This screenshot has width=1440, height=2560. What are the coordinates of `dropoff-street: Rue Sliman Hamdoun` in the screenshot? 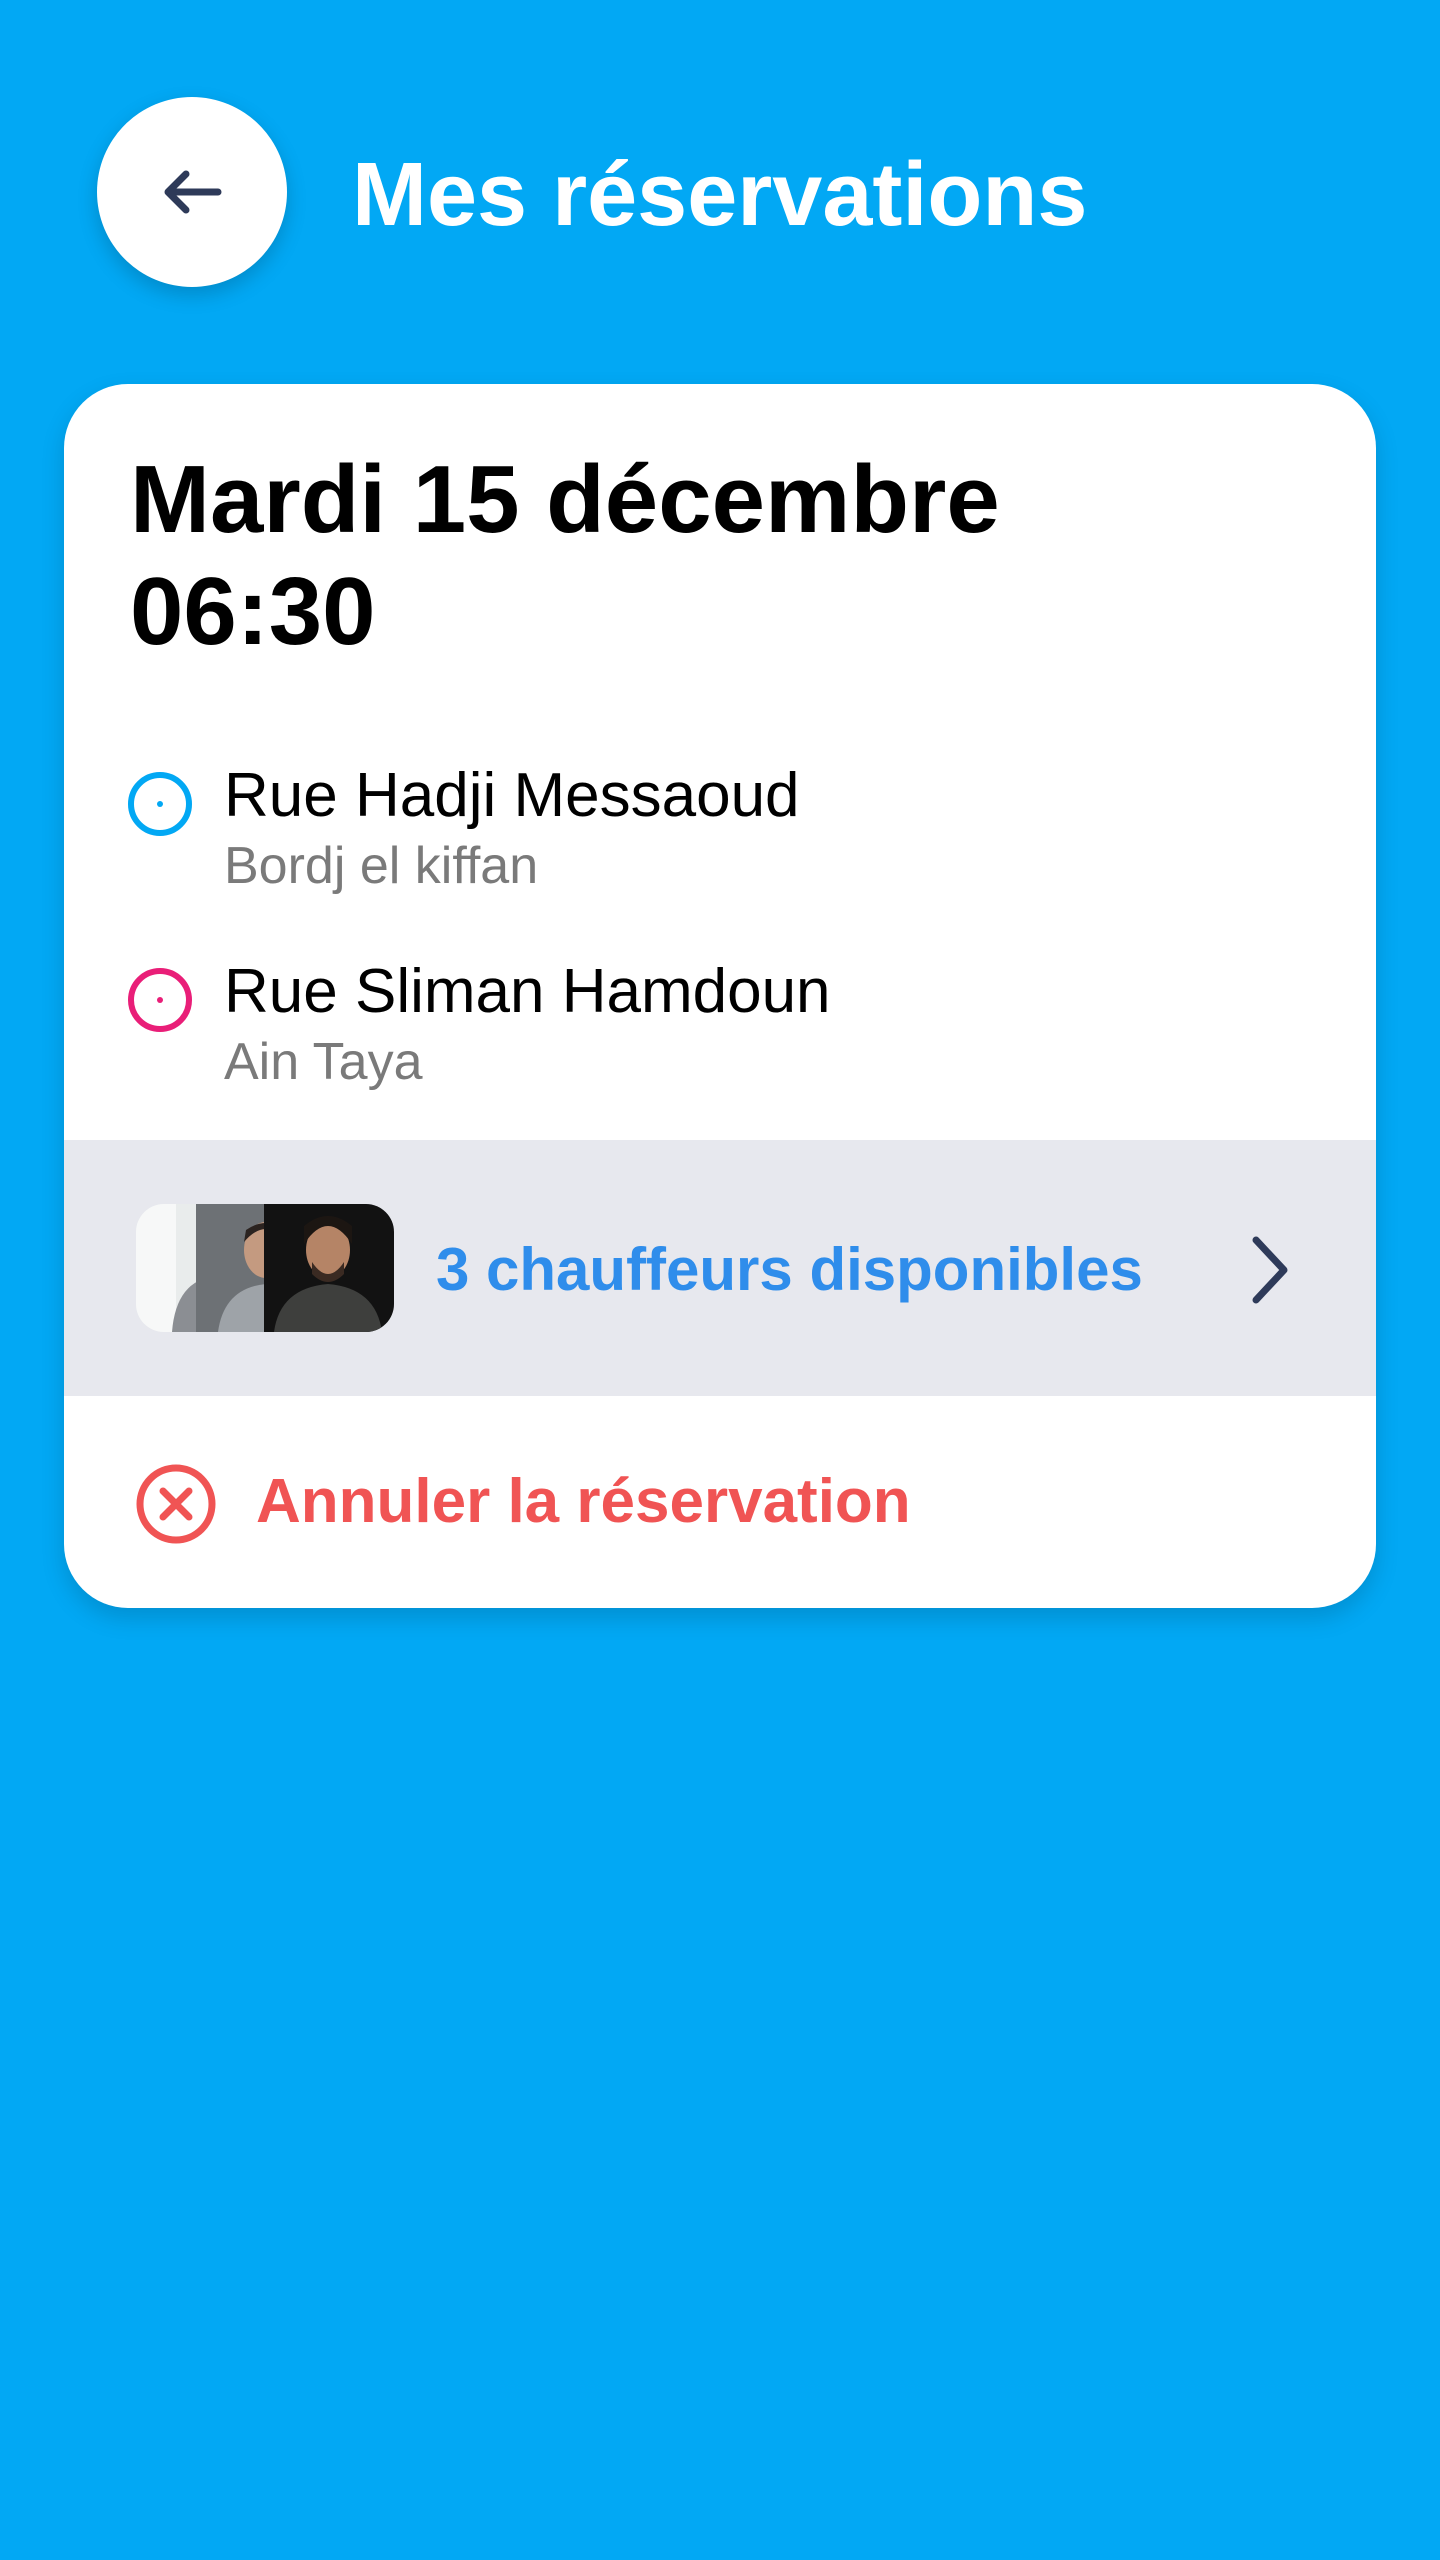 It's located at (527, 991).